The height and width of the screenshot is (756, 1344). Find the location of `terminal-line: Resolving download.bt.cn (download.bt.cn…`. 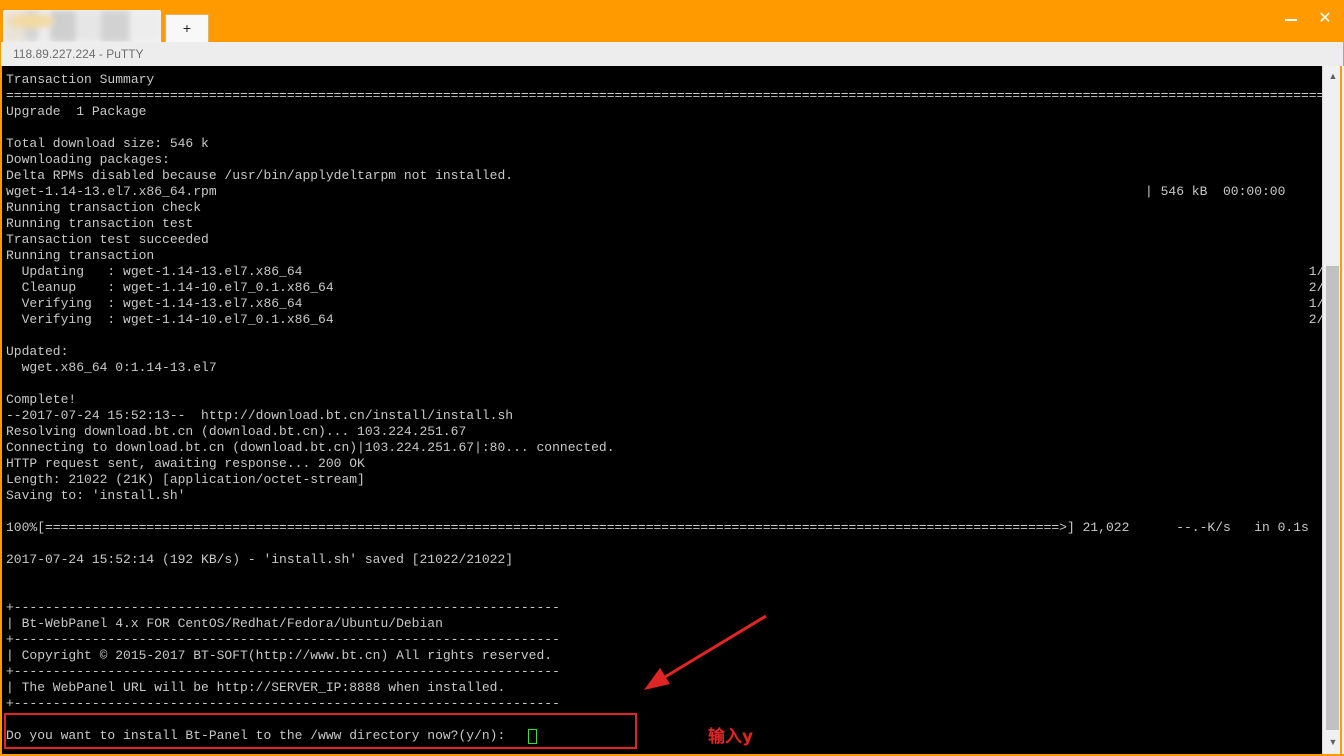

terminal-line: Resolving download.bt.cn (download.bt.cn… is located at coordinates (236, 431).